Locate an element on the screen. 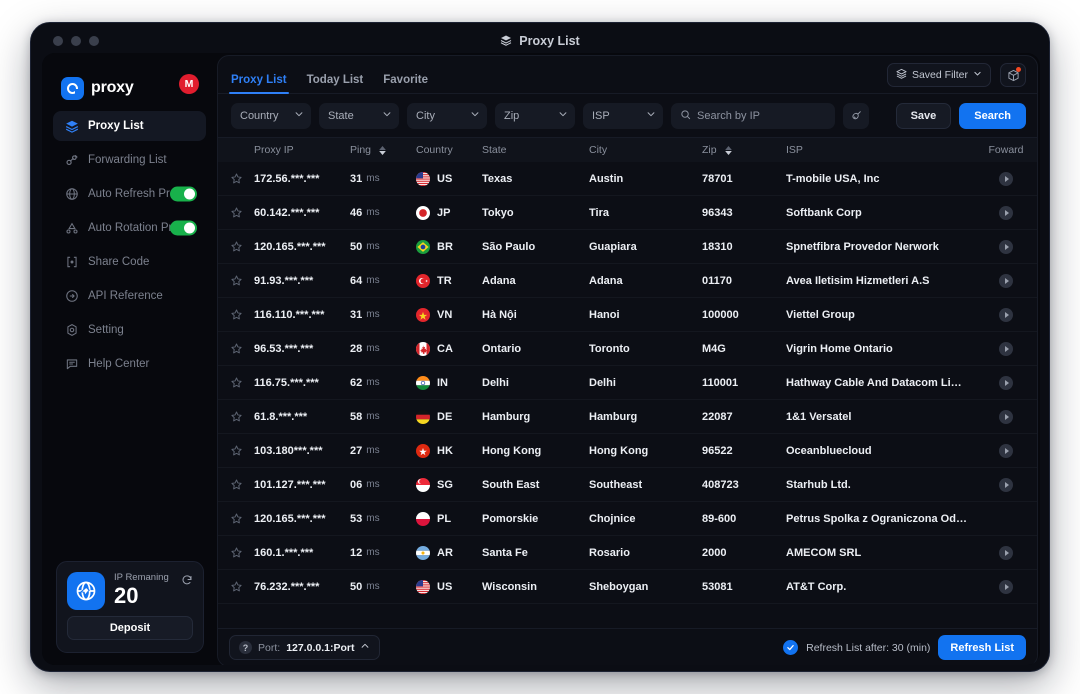 The width and height of the screenshot is (1080, 694). cell-country: HK is located at coordinates (449, 450).